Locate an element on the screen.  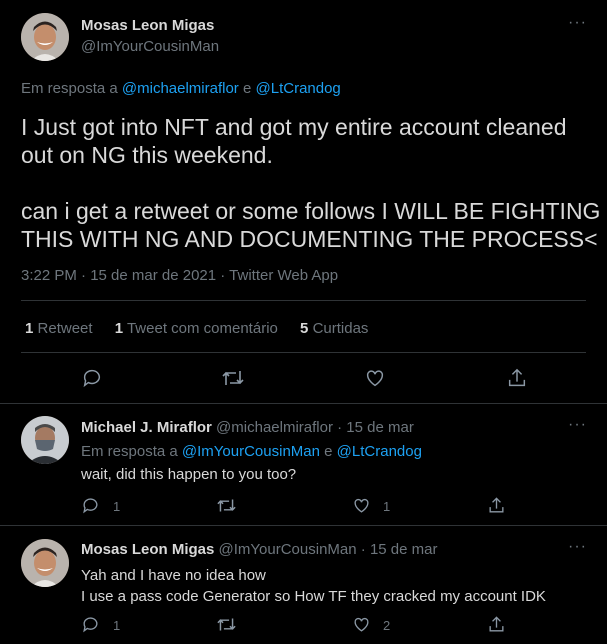
reply-mention-1: @ImYourCousinMan is located at coordinates (251, 451).